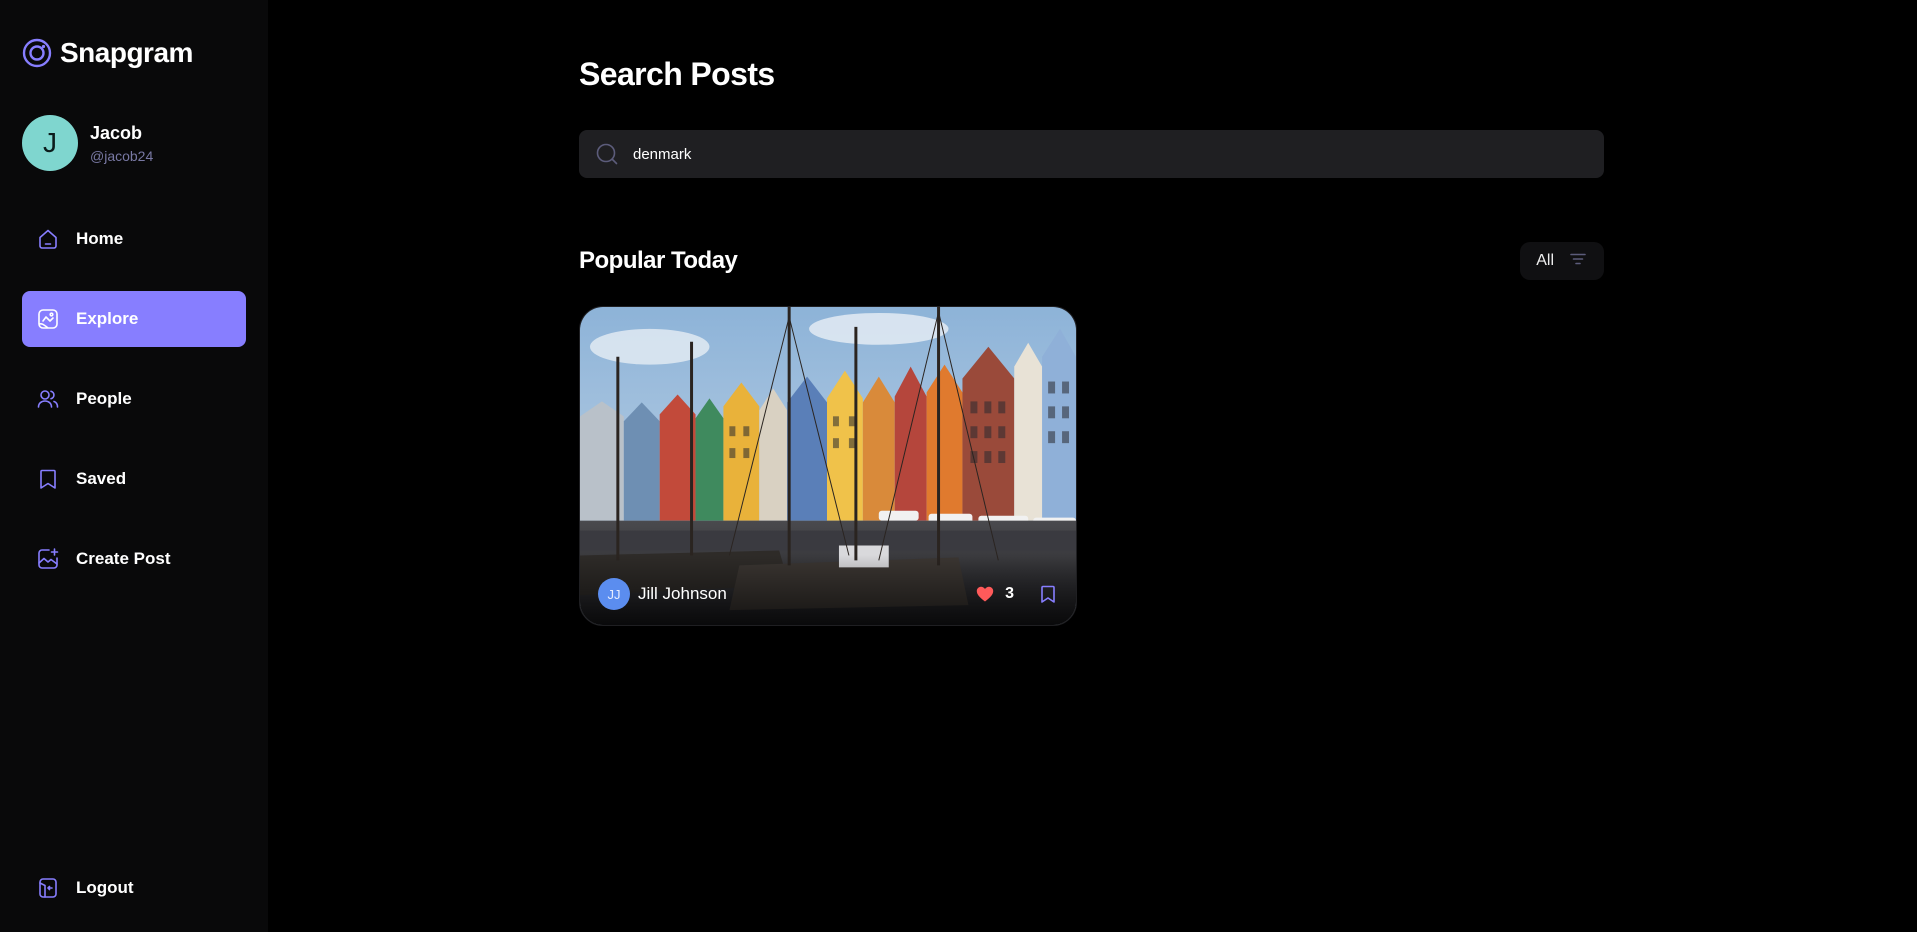  I want to click on explore-icon, so click(48, 319).